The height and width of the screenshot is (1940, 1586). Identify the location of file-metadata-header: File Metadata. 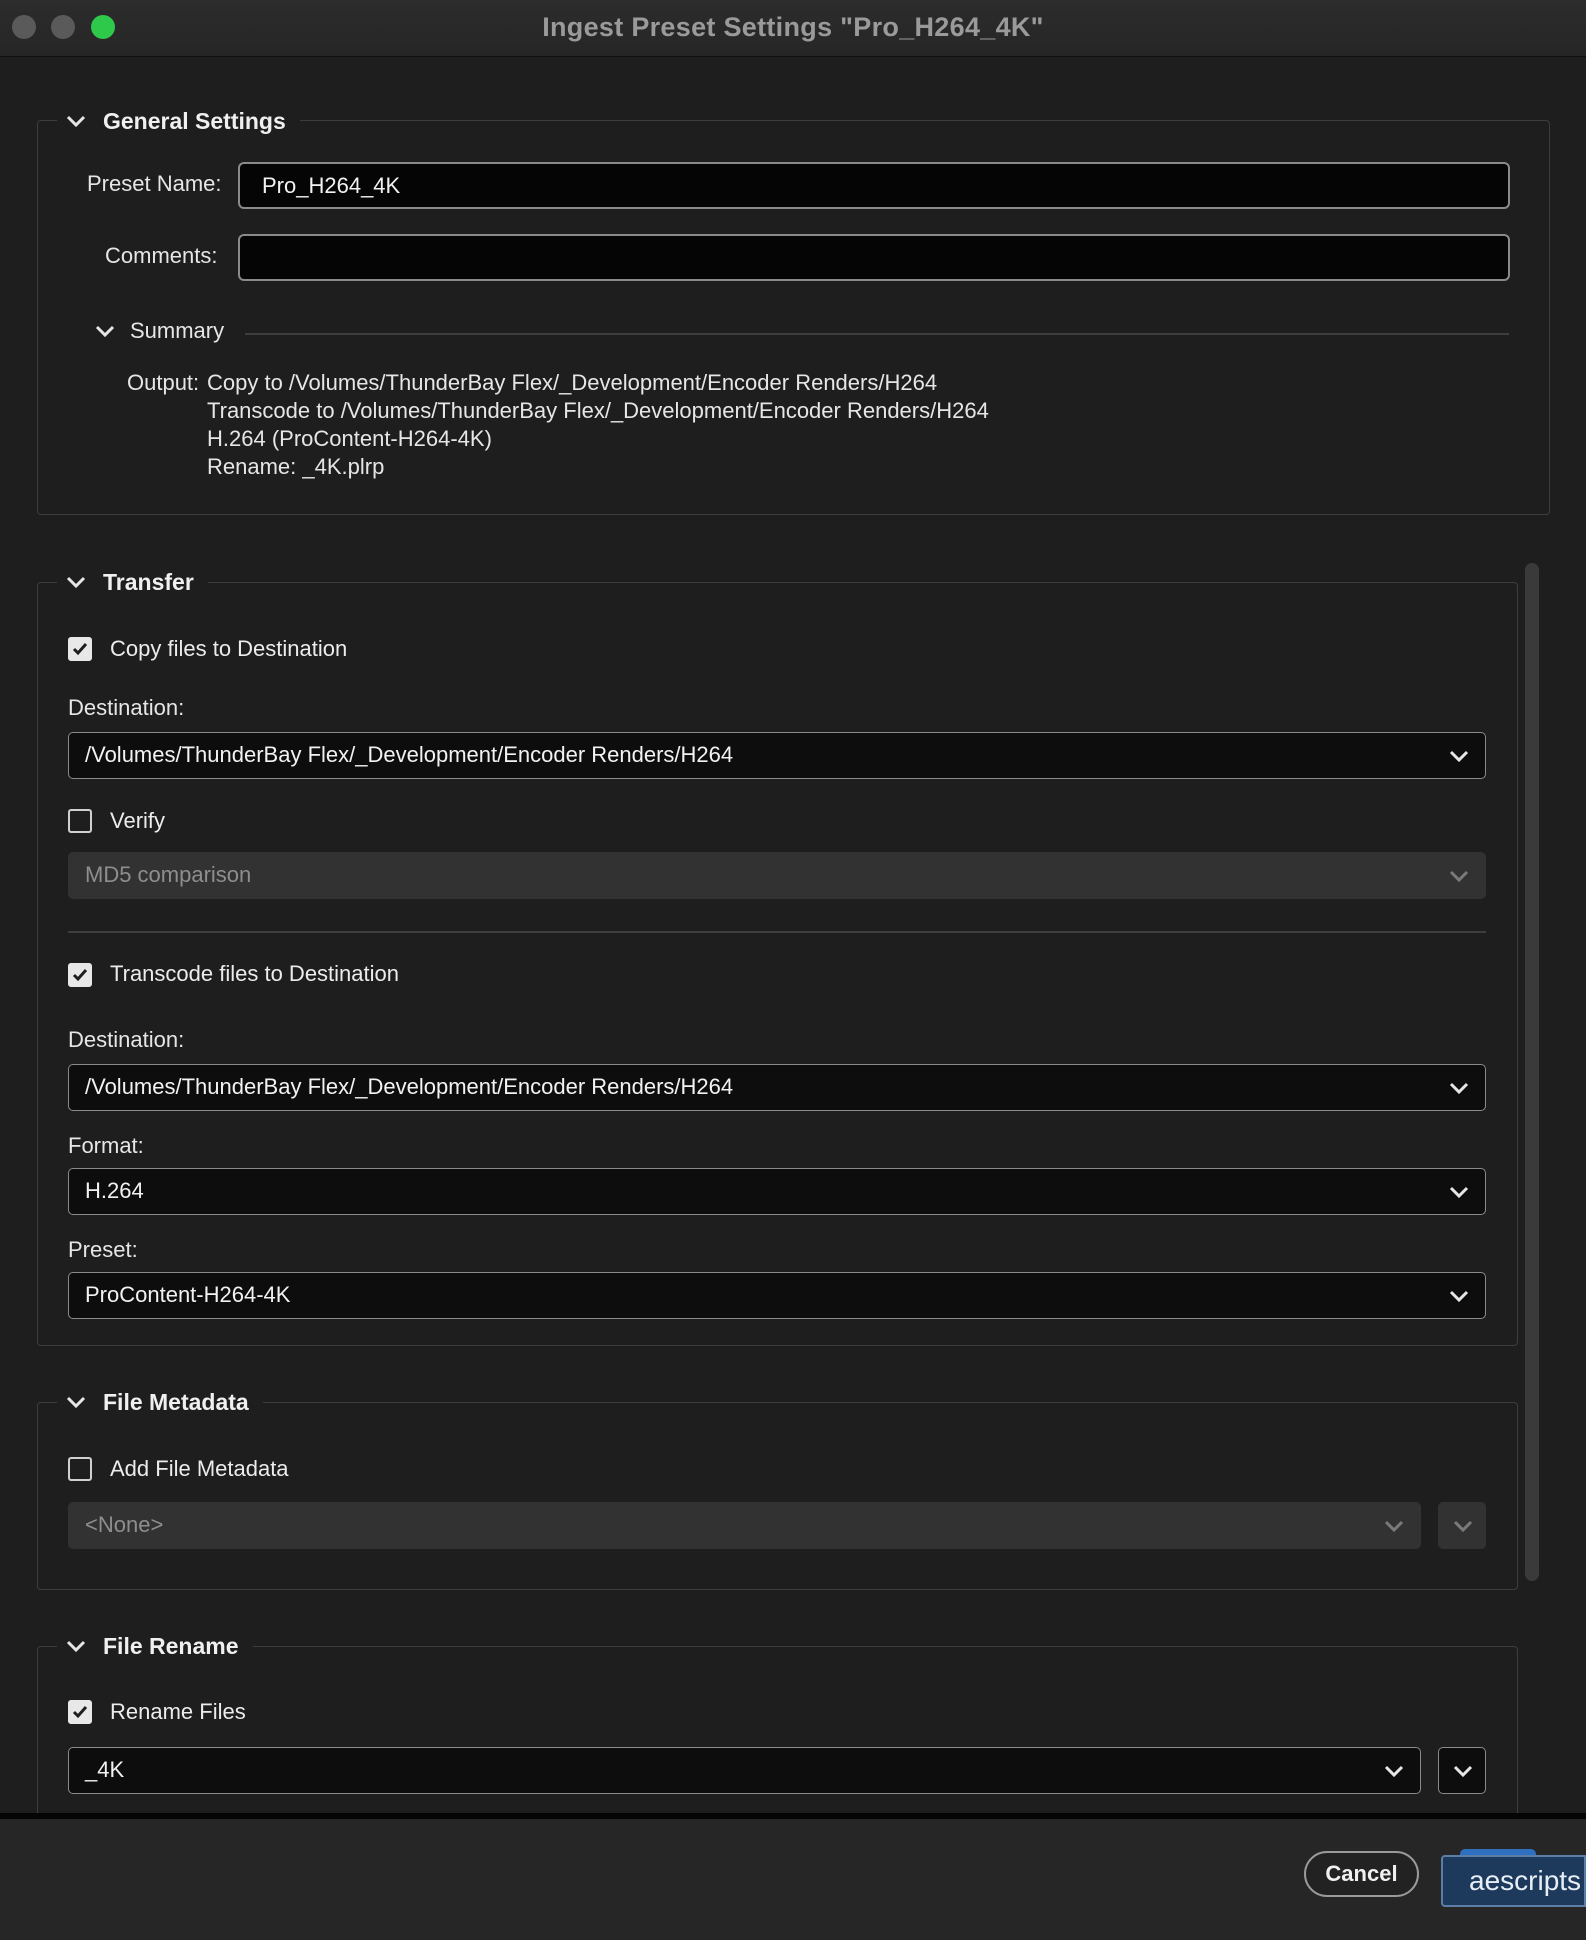
(160, 1402).